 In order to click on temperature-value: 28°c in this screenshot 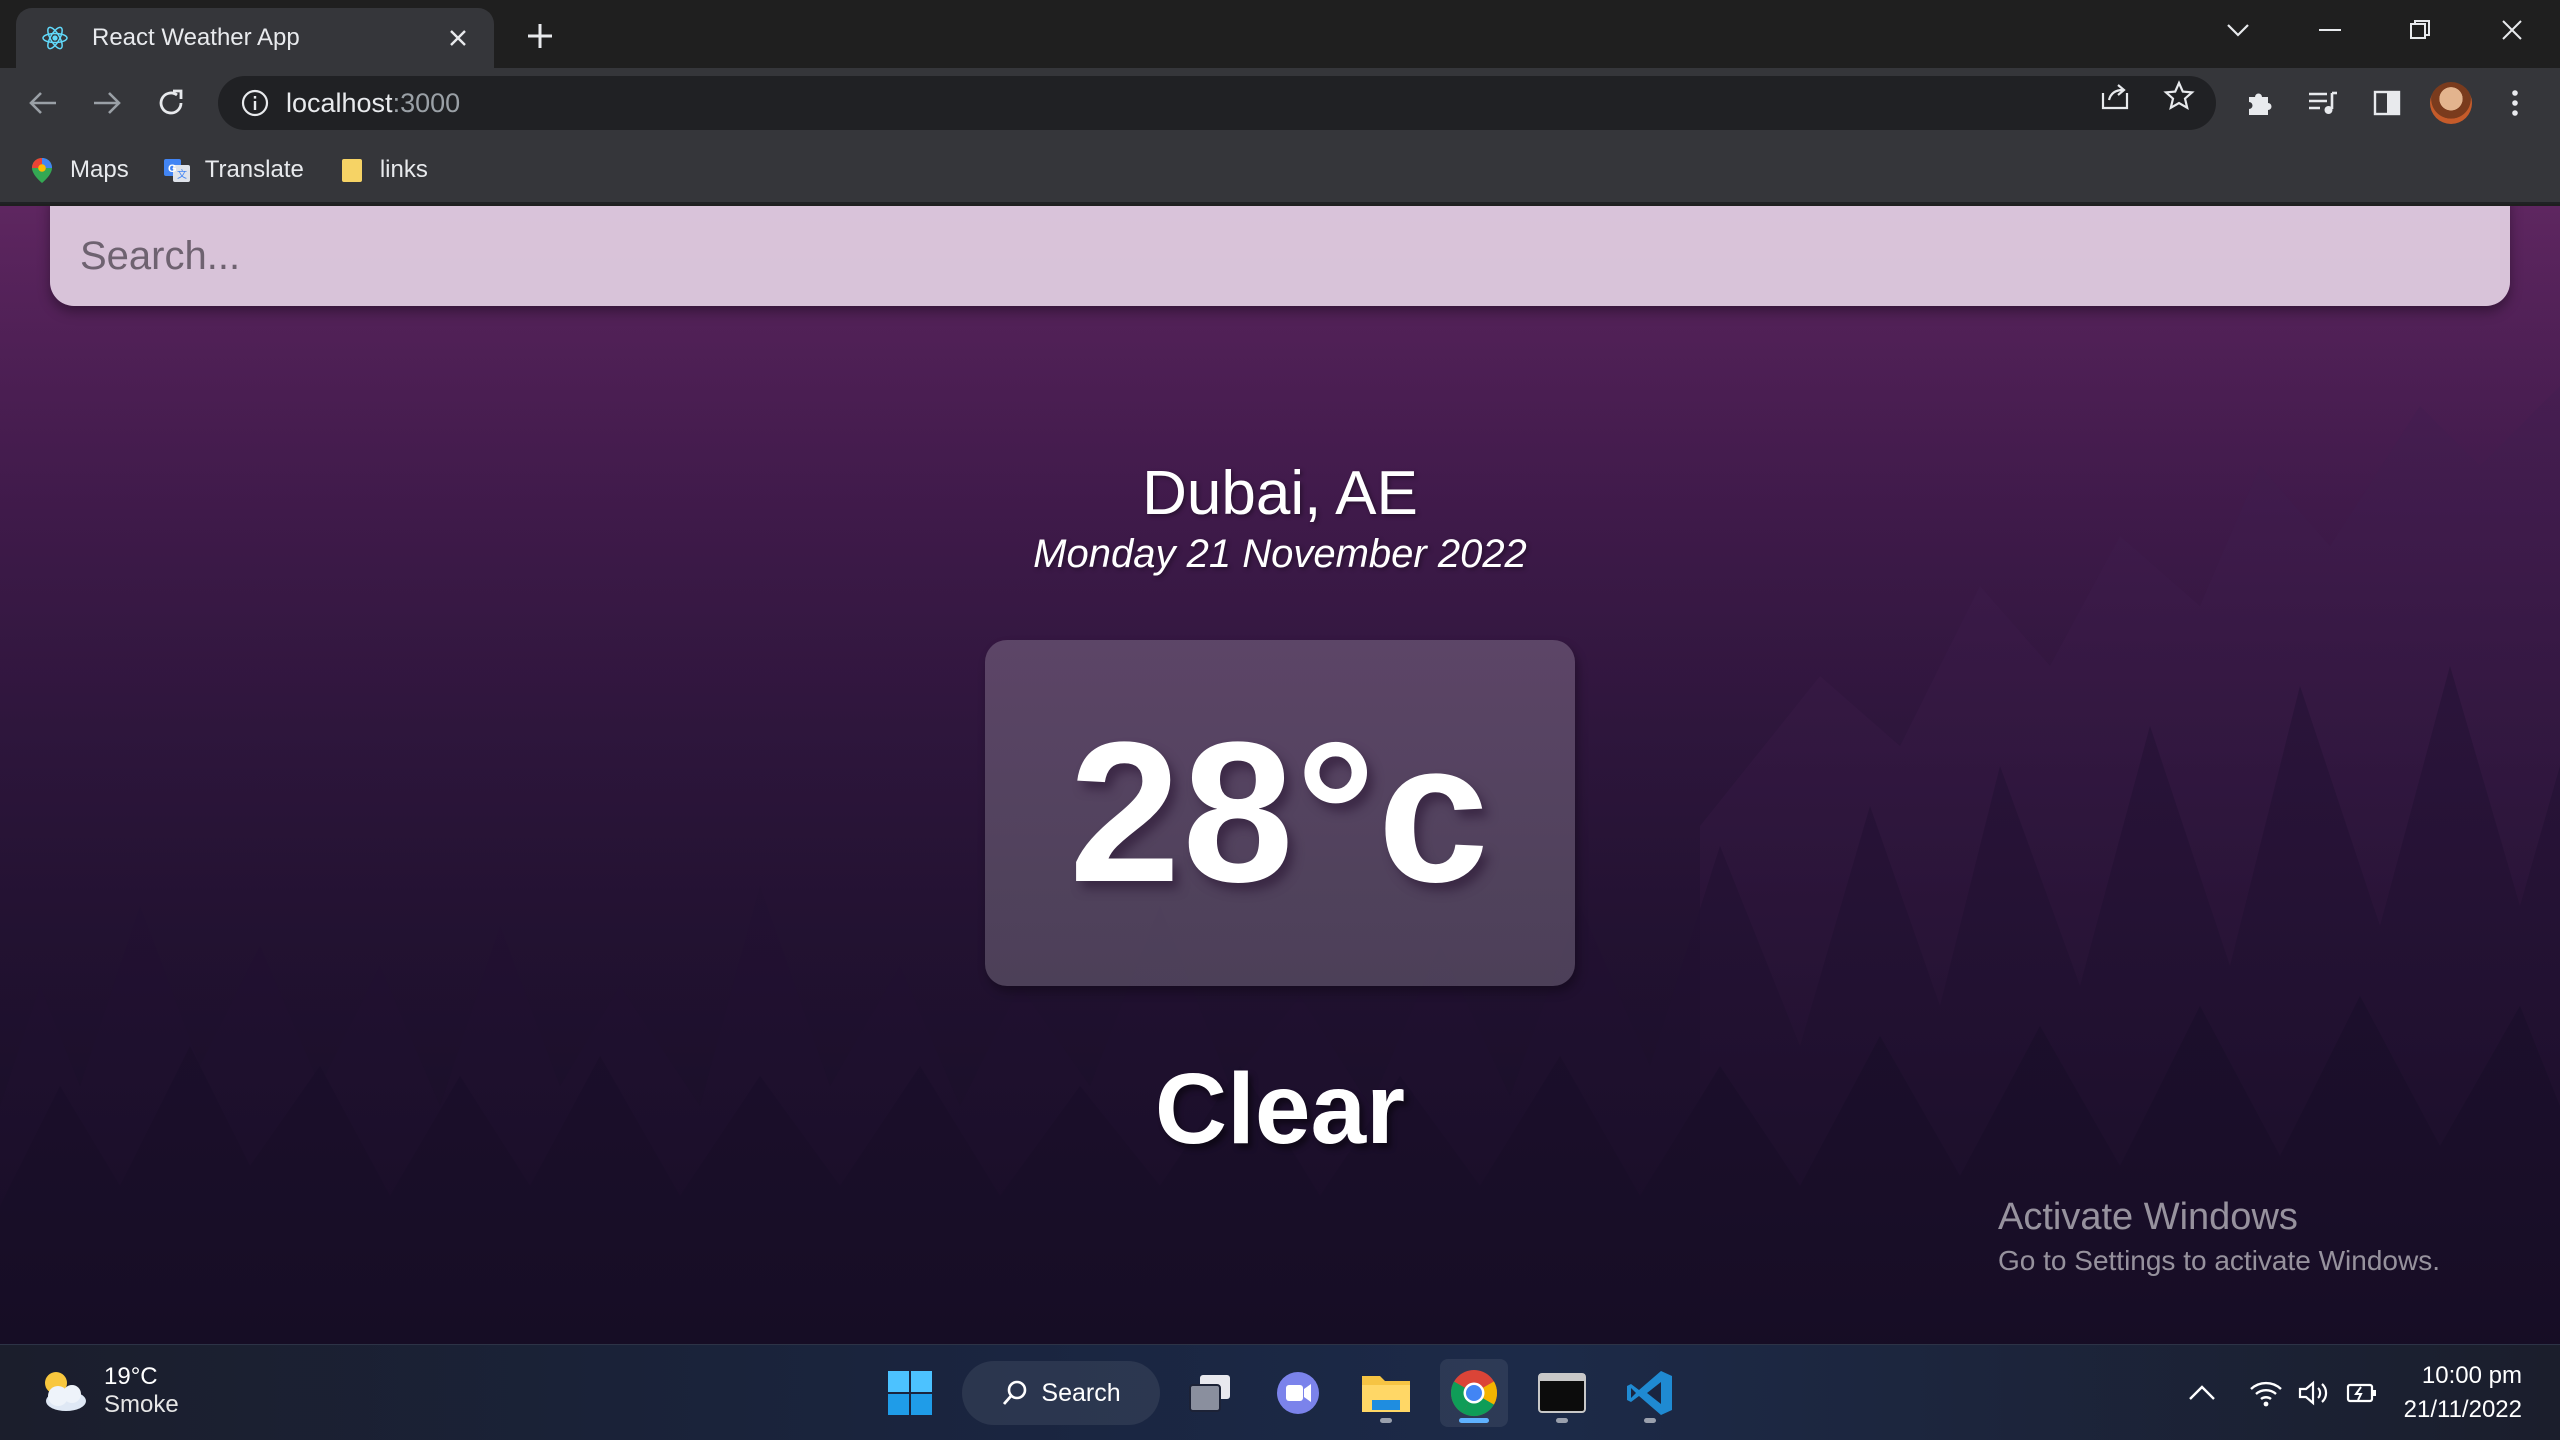, I will do `click(1280, 812)`.